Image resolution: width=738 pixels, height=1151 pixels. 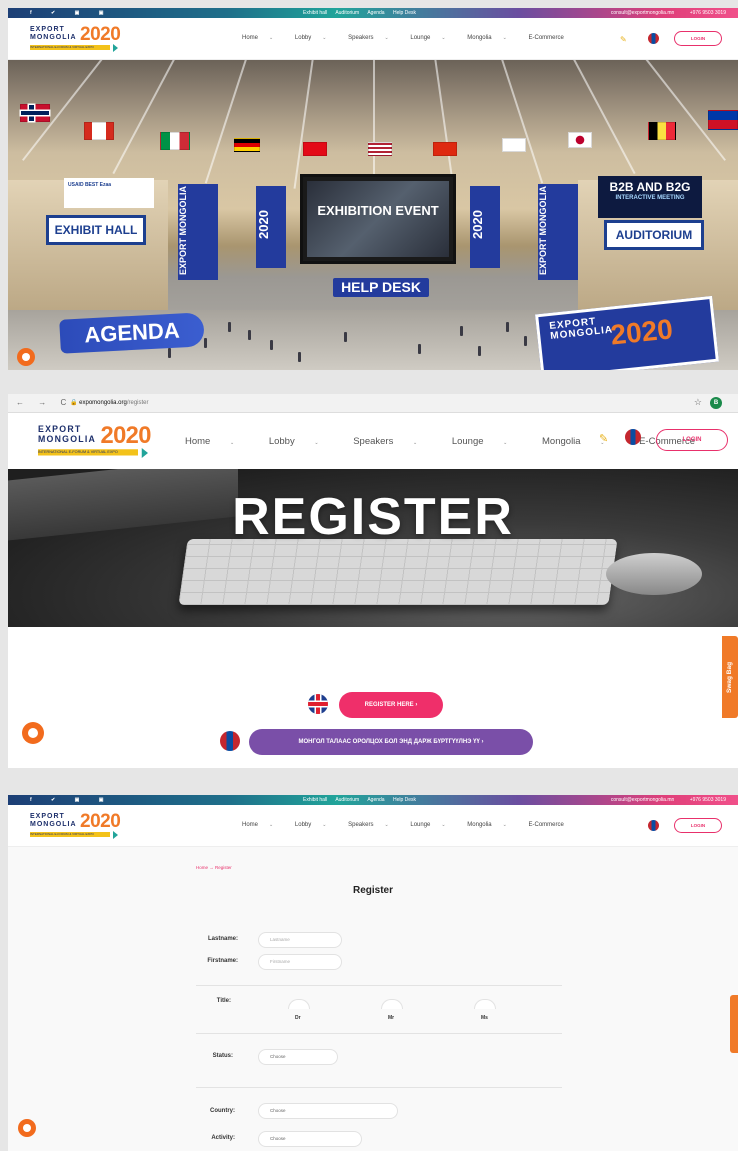 What do you see at coordinates (398, 572) in the screenshot?
I see `keyboard-image` at bounding box center [398, 572].